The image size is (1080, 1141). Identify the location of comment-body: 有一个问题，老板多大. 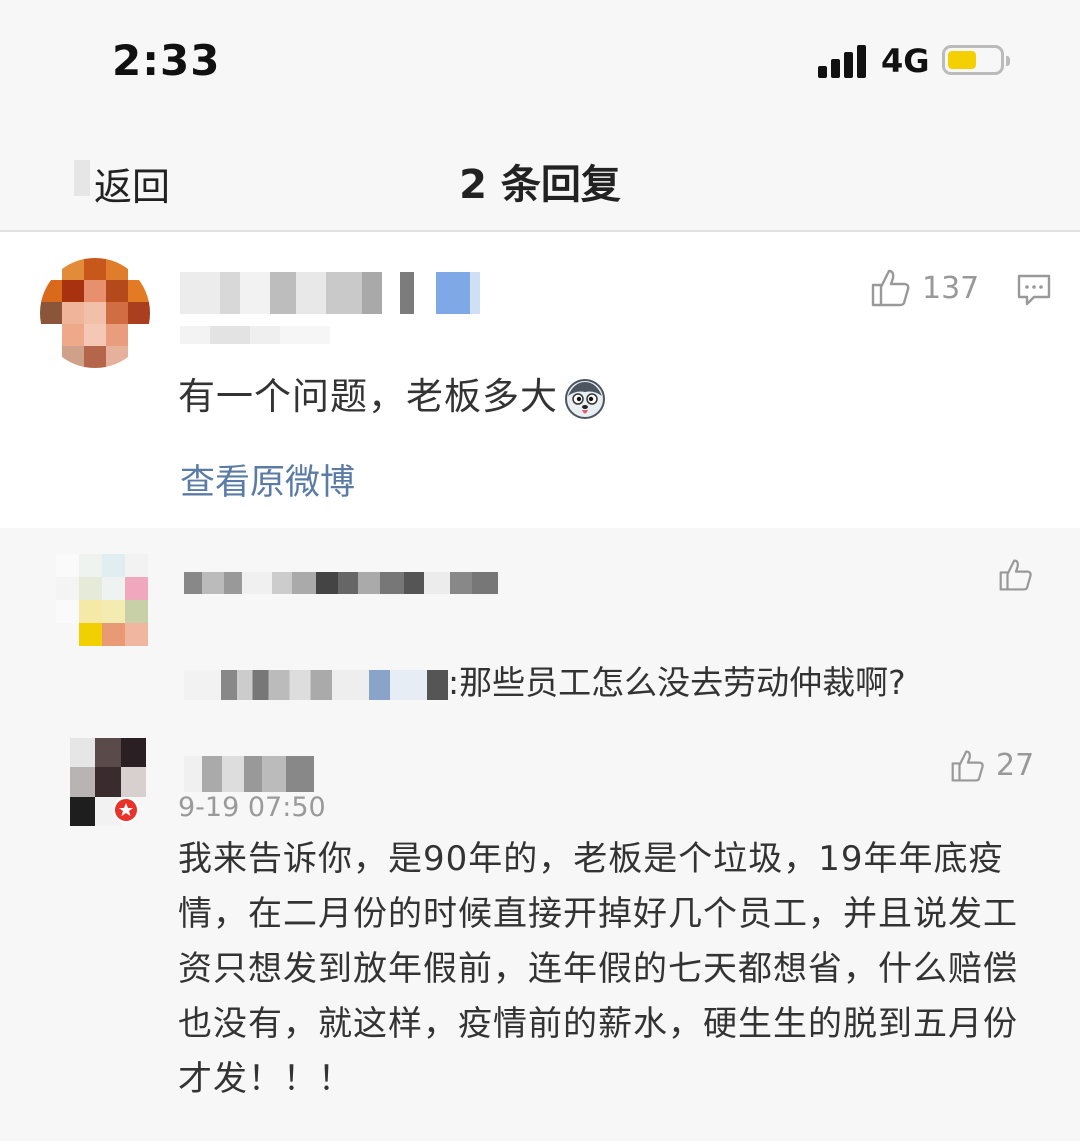
(368, 396).